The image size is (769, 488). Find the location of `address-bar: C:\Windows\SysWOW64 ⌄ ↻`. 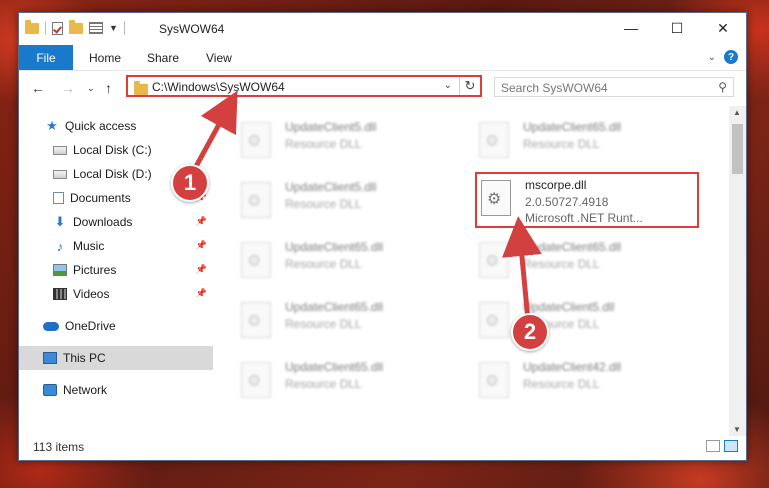

address-bar: C:\Windows\SysWOW64 ⌄ ↻ is located at coordinates (304, 86).